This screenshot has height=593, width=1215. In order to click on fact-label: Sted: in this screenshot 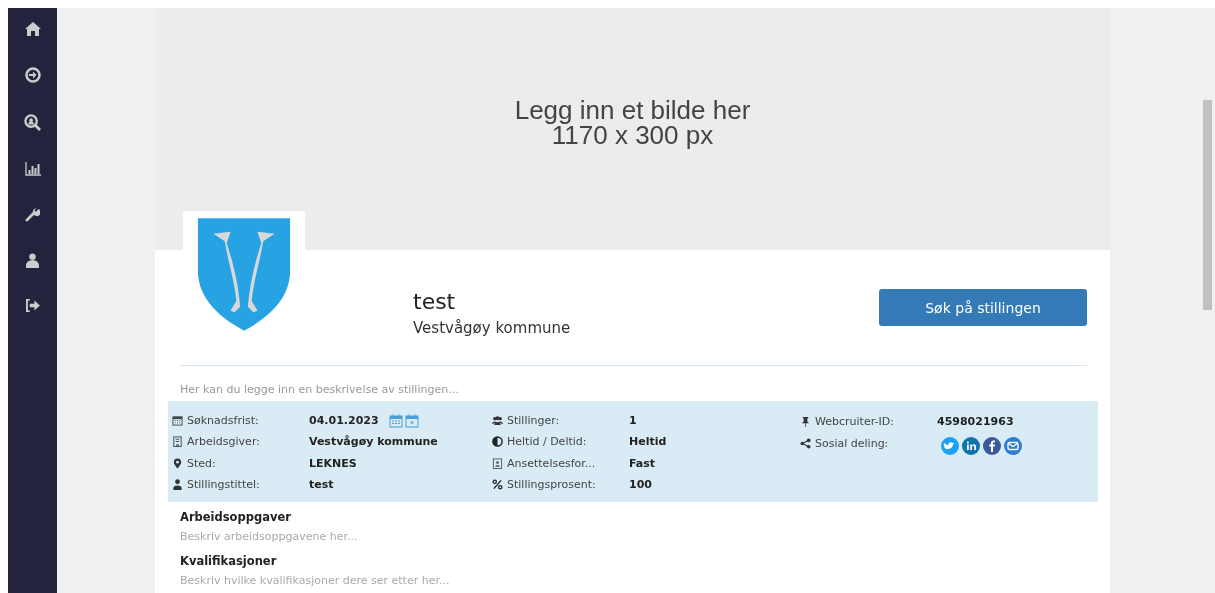, I will do `click(202, 463)`.